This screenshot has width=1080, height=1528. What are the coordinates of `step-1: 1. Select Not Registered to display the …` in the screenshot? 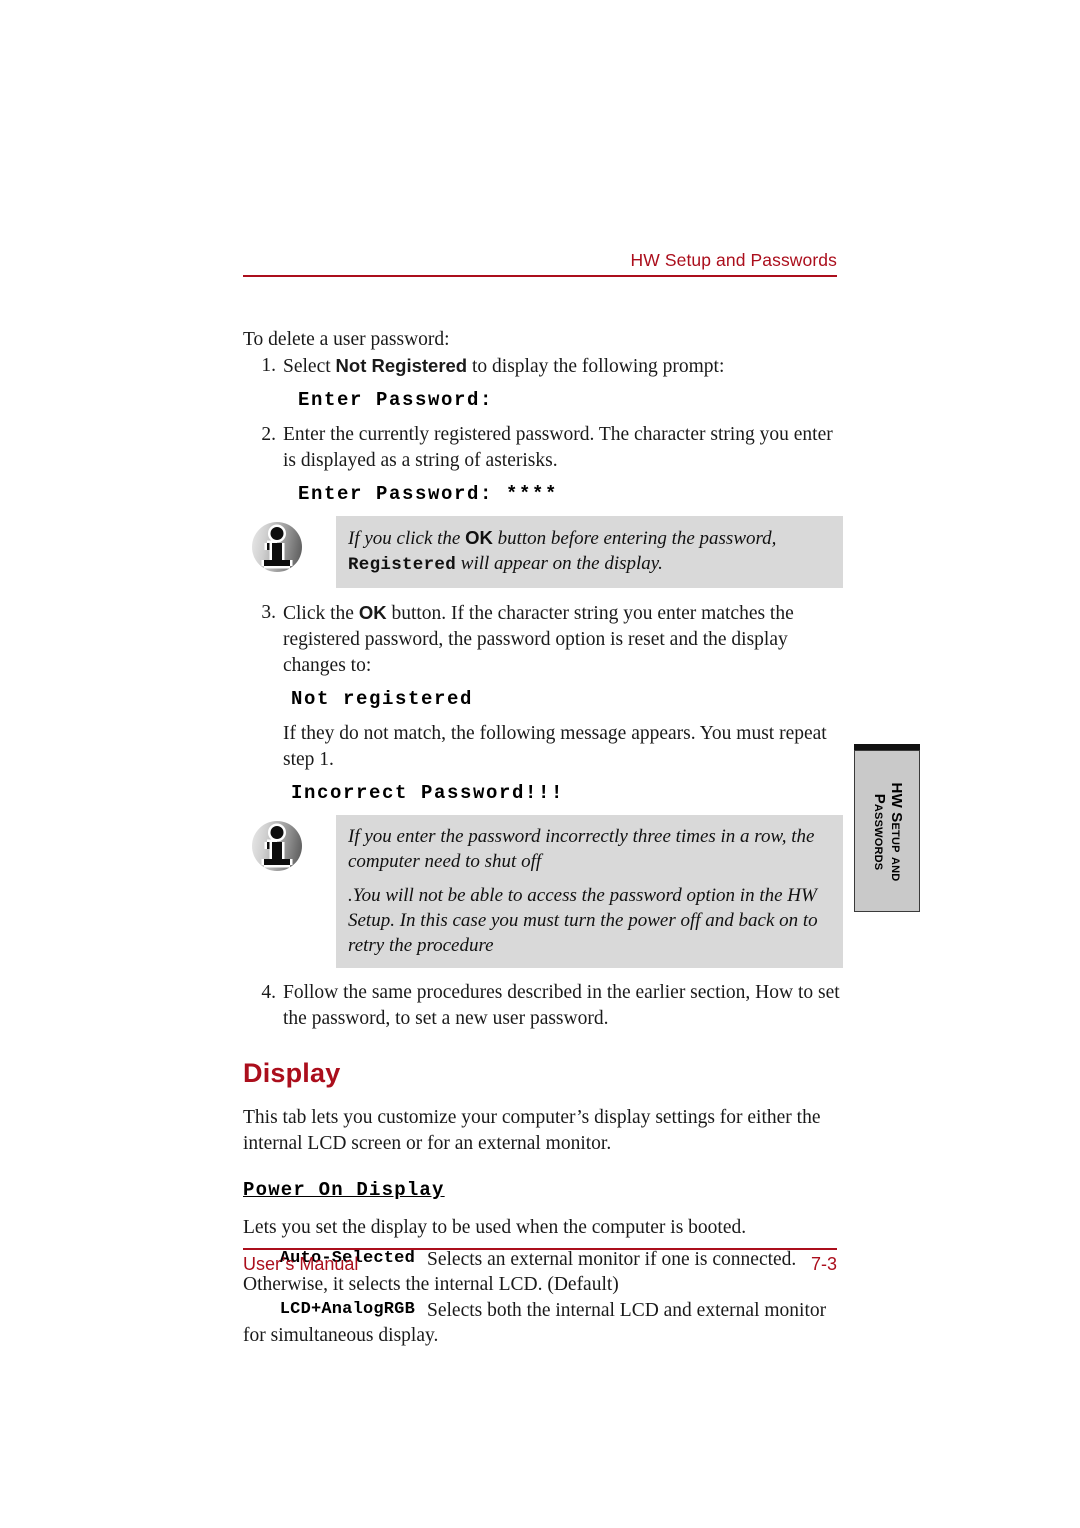 It's located at (543, 366).